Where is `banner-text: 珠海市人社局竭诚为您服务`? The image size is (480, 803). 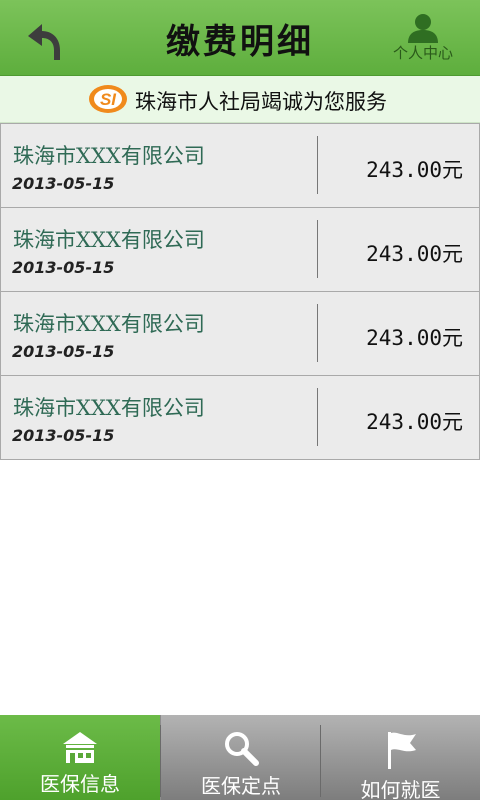 banner-text: 珠海市人社局竭诚为您服务 is located at coordinates (261, 102).